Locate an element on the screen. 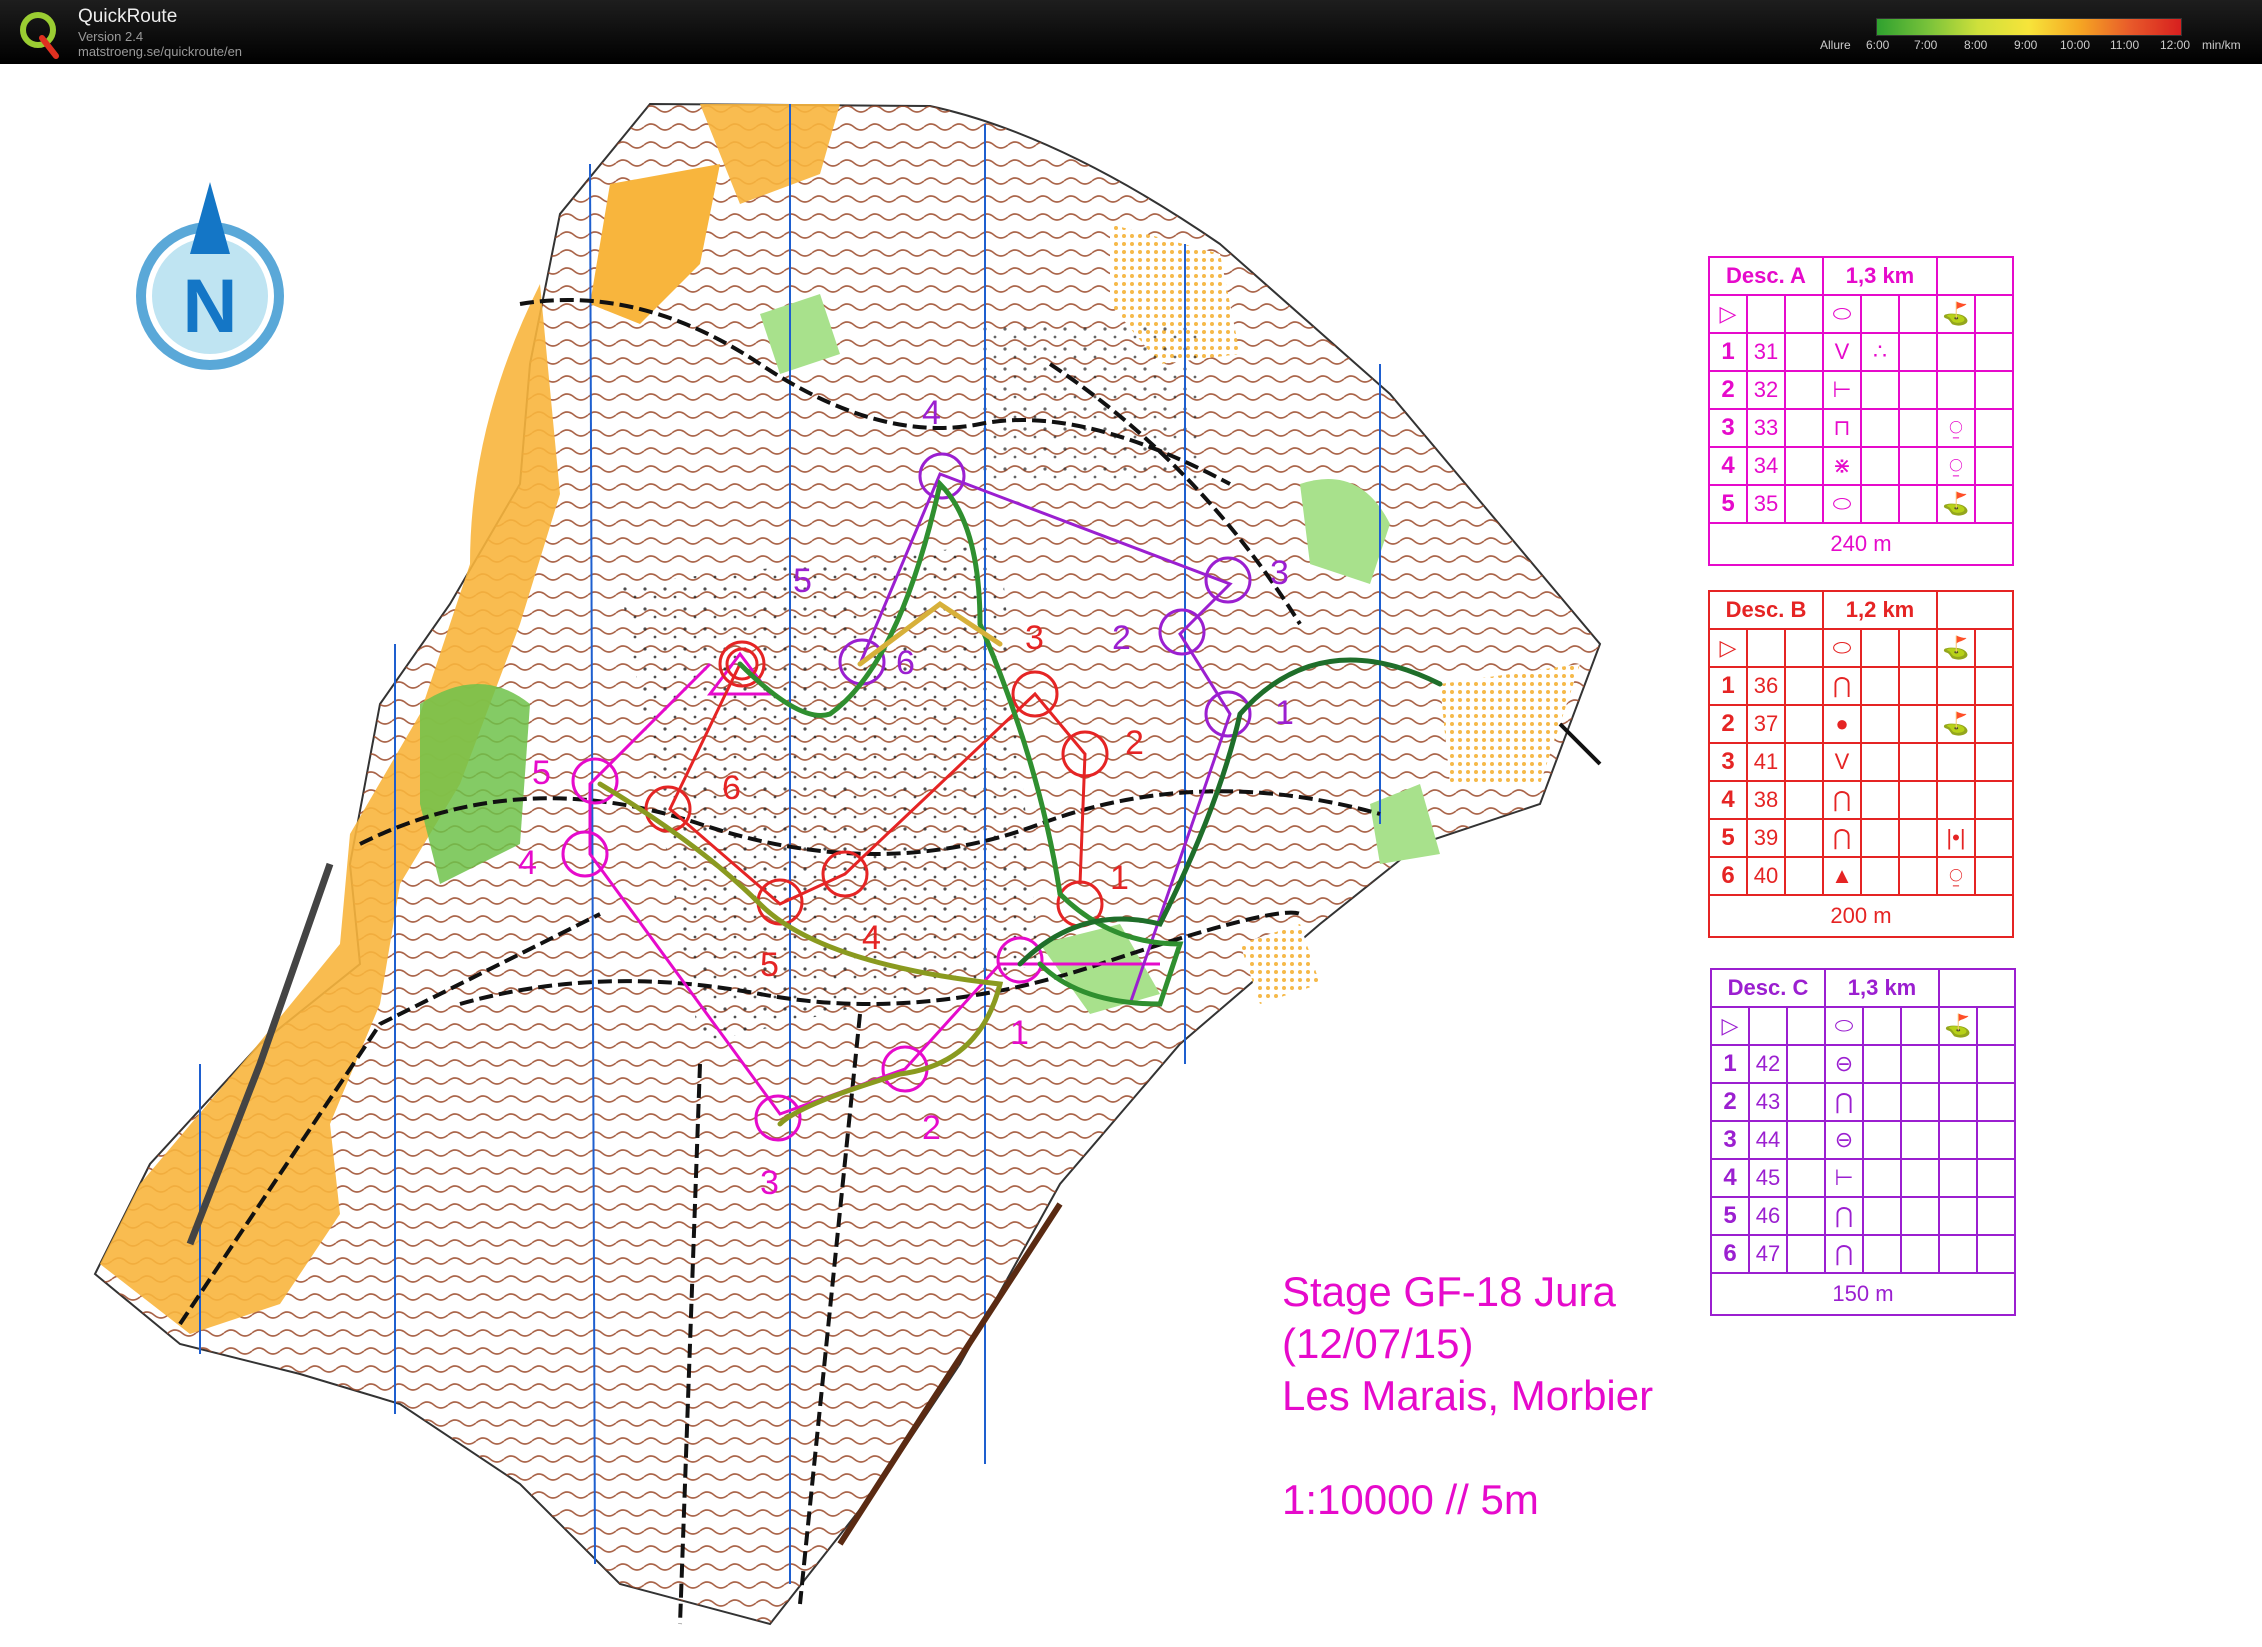 The height and width of the screenshot is (1647, 2262). desc-name: Desc. C is located at coordinates (1768, 988).